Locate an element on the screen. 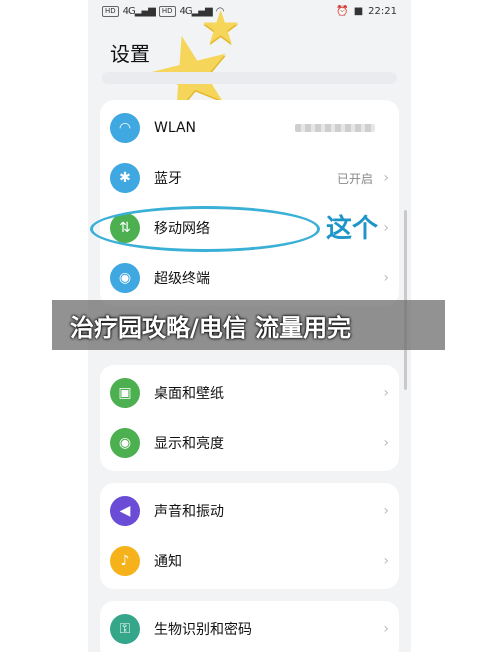  settings-item-desktop-wallpaper: ▣ 桌面和壁纸 › is located at coordinates (249, 393).